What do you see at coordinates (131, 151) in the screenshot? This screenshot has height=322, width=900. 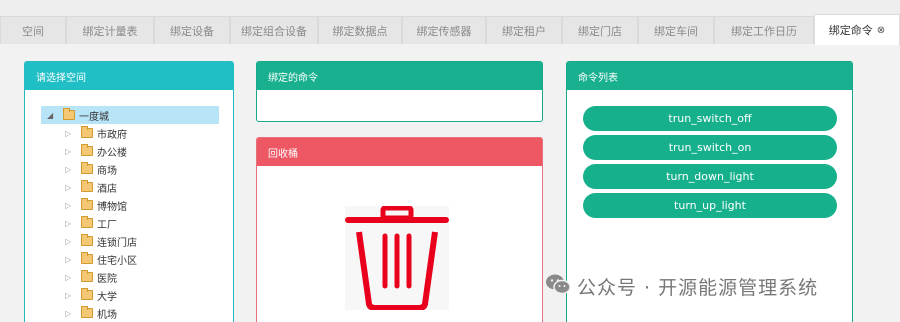 I see `tree-node: ▷ 办公楼` at bounding box center [131, 151].